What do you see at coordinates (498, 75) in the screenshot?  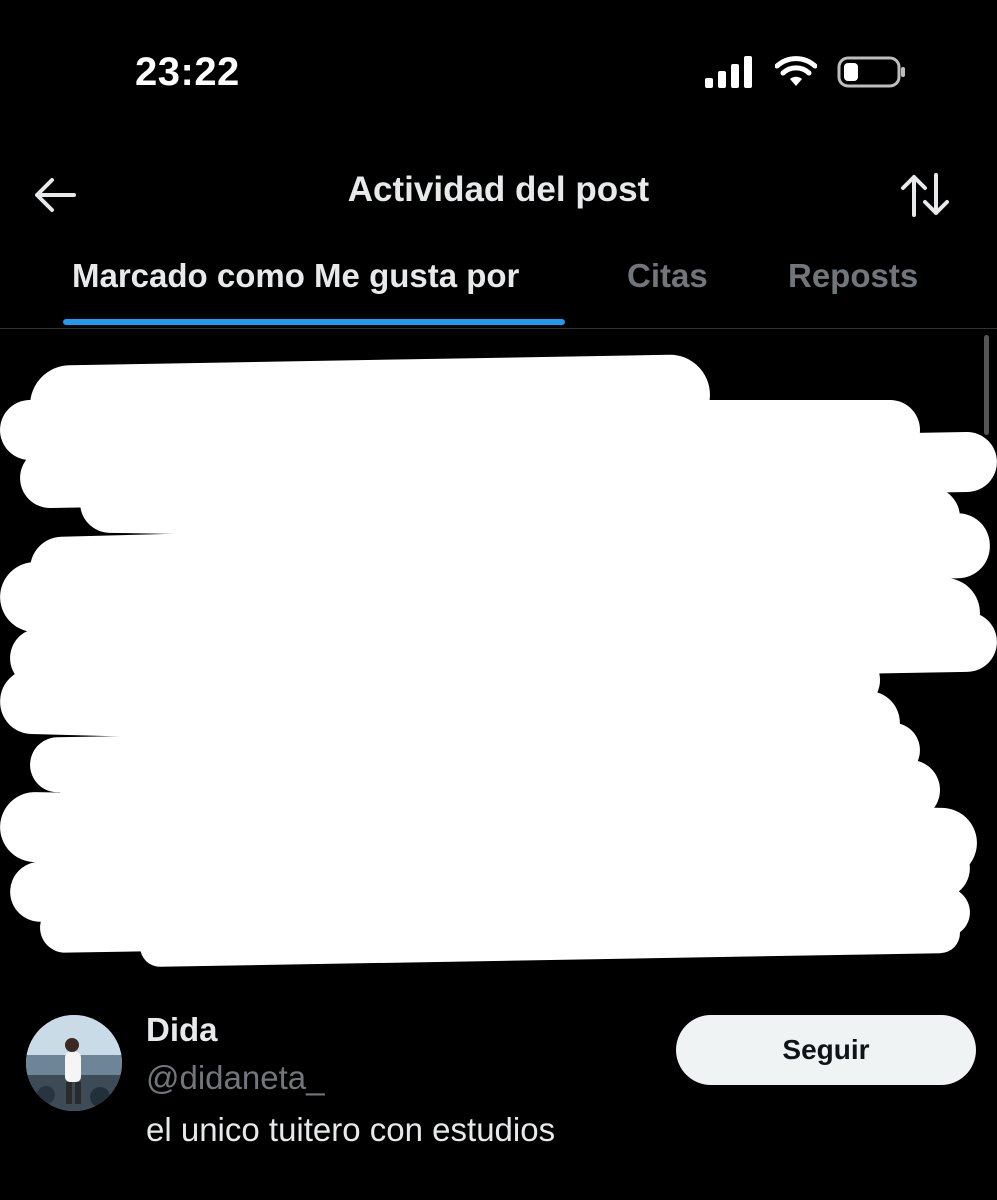 I see `status-bar: 23:22` at bounding box center [498, 75].